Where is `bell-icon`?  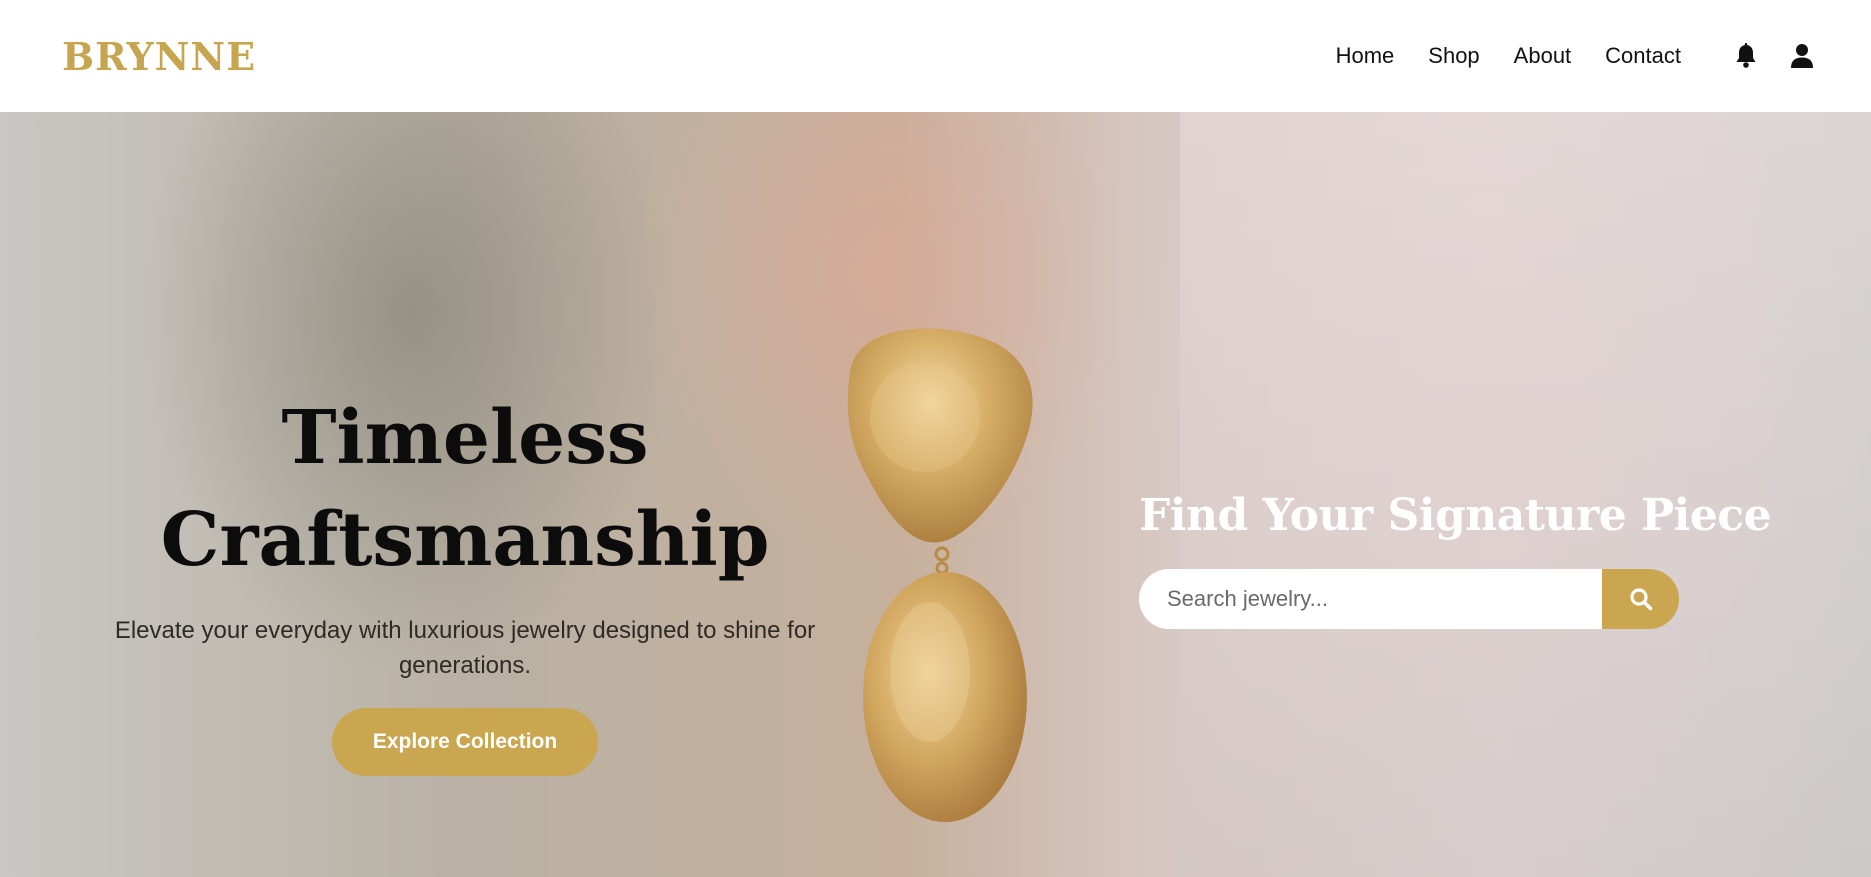
bell-icon is located at coordinates (1746, 56).